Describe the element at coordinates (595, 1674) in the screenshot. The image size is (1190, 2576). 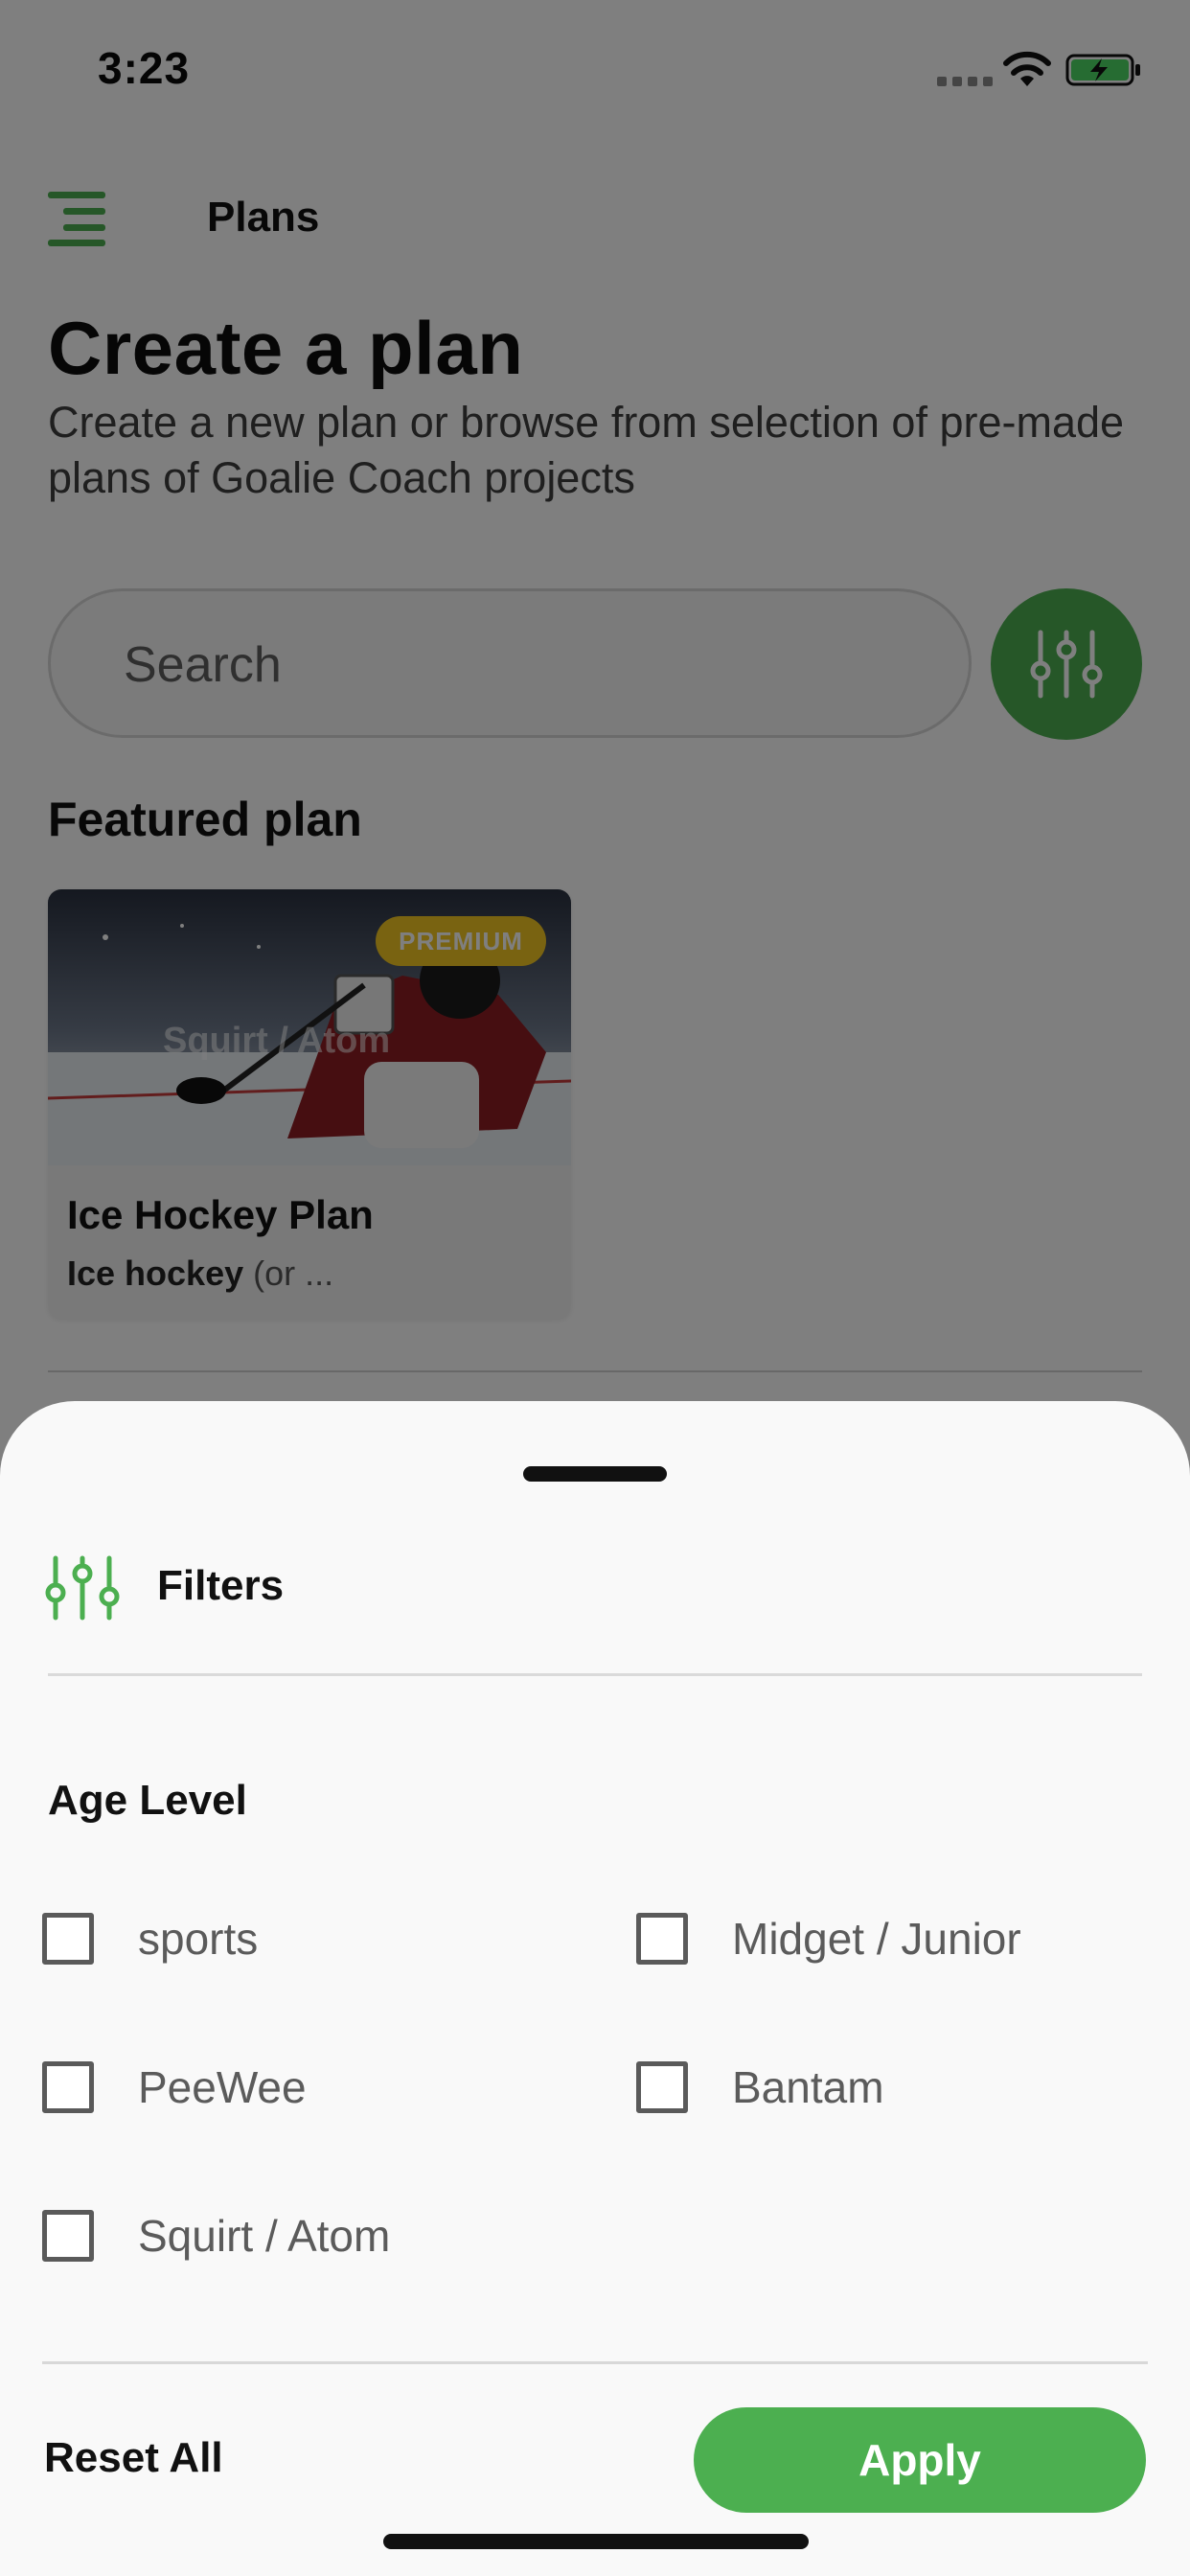
I see `sheet-divider` at that location.